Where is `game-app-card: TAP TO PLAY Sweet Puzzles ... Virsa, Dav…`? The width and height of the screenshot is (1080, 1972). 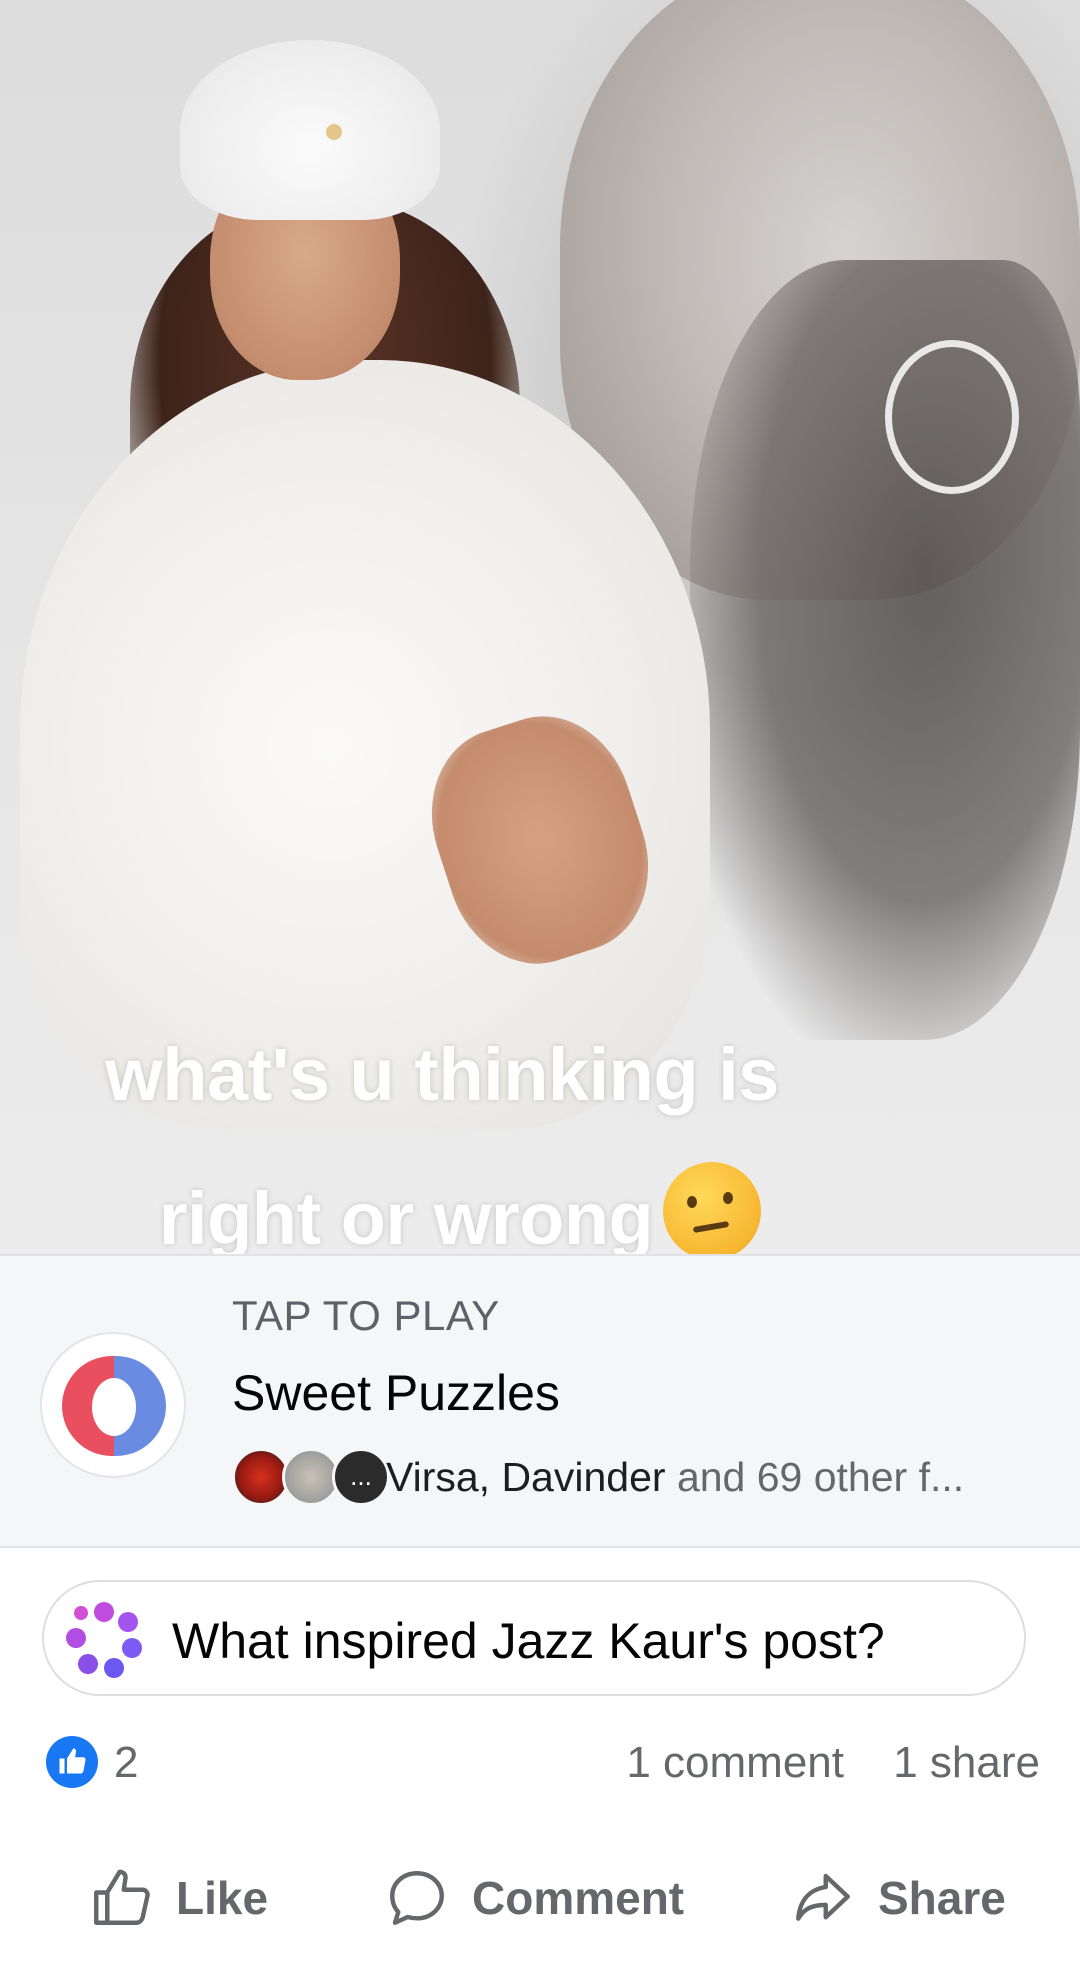
game-app-card: TAP TO PLAY Sweet Puzzles ... Virsa, Dav… is located at coordinates (540, 1401).